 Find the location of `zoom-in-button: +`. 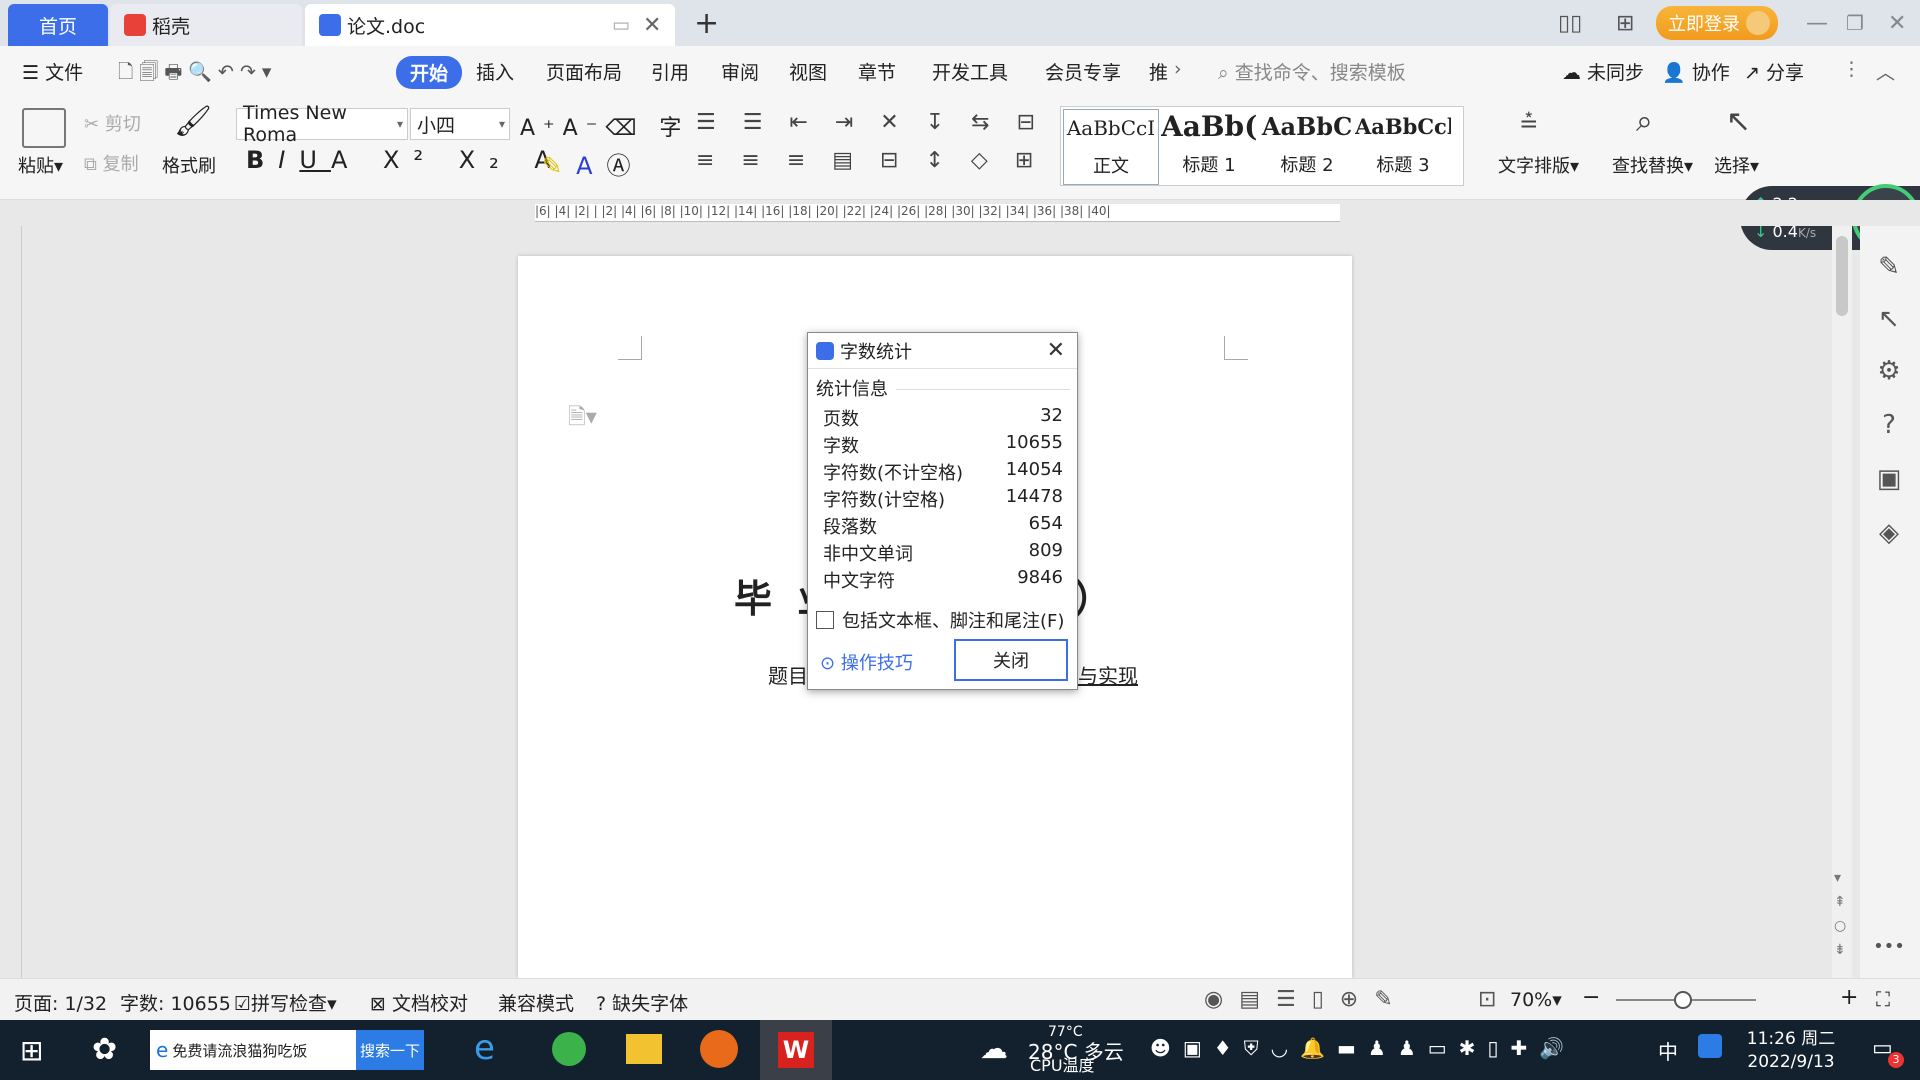

zoom-in-button: + is located at coordinates (1849, 997).